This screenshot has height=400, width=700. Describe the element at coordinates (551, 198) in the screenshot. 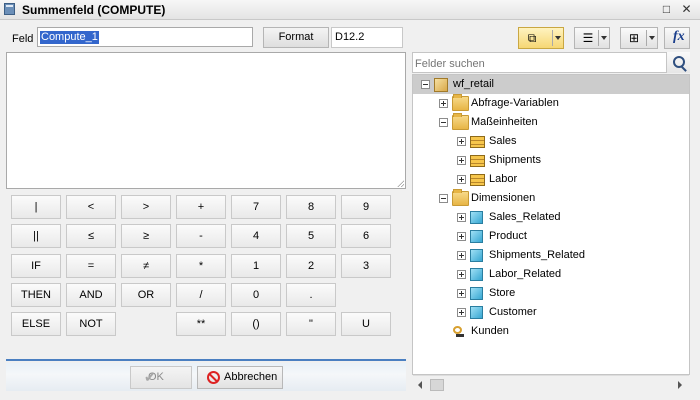

I see `tree-item: Dimensionen` at that location.